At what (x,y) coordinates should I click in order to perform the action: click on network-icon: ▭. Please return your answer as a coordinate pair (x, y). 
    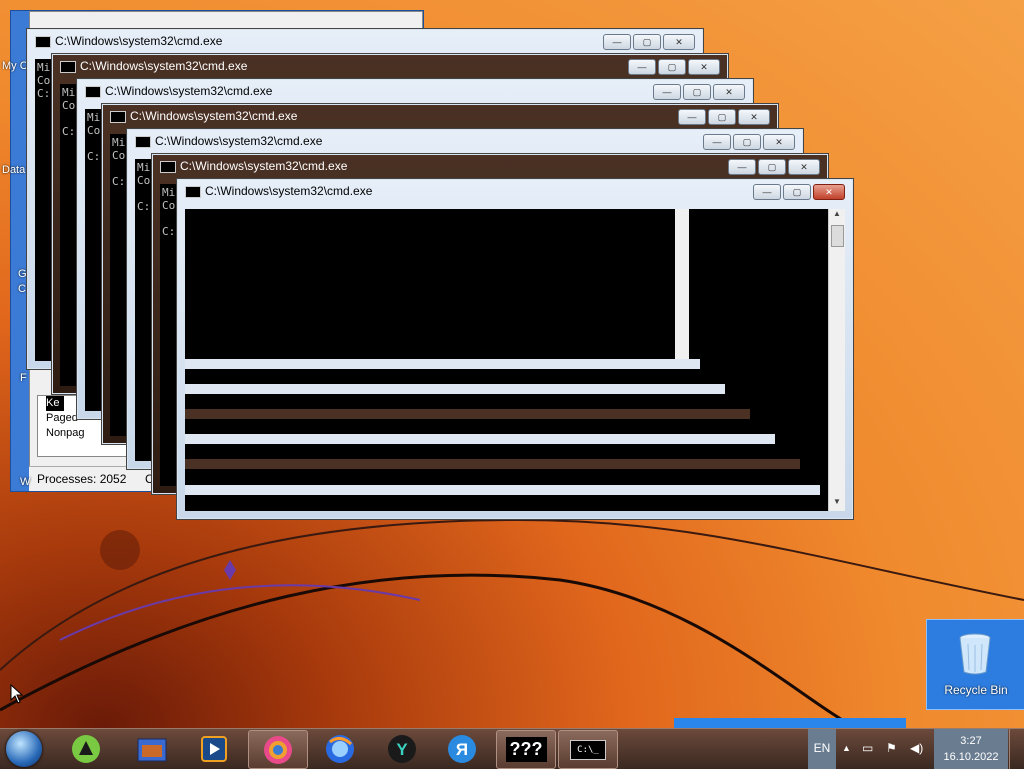
    Looking at the image, I should click on (867, 748).